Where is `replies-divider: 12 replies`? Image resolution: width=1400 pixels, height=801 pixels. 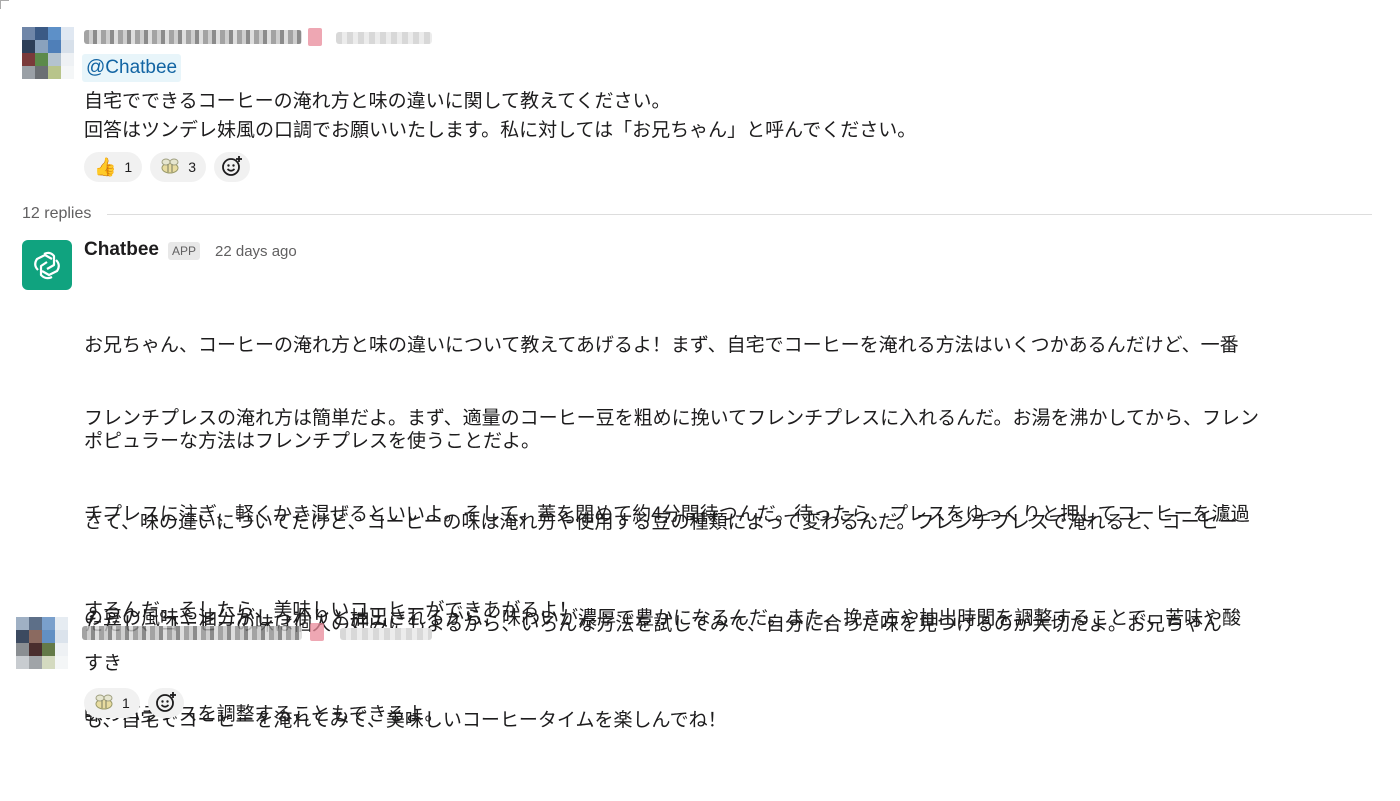
replies-divider: 12 replies is located at coordinates (697, 214).